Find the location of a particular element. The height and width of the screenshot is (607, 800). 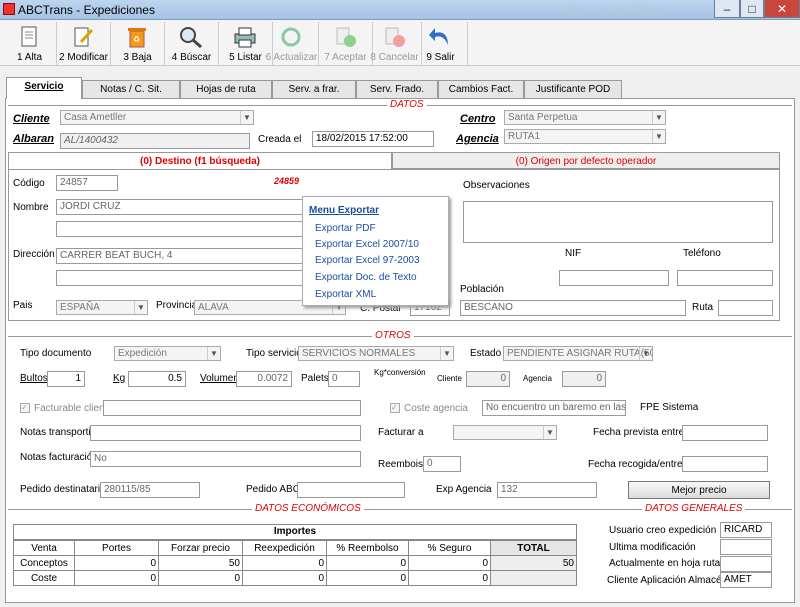

tipo-doc-select: Expedición ▼ is located at coordinates (167, 353).